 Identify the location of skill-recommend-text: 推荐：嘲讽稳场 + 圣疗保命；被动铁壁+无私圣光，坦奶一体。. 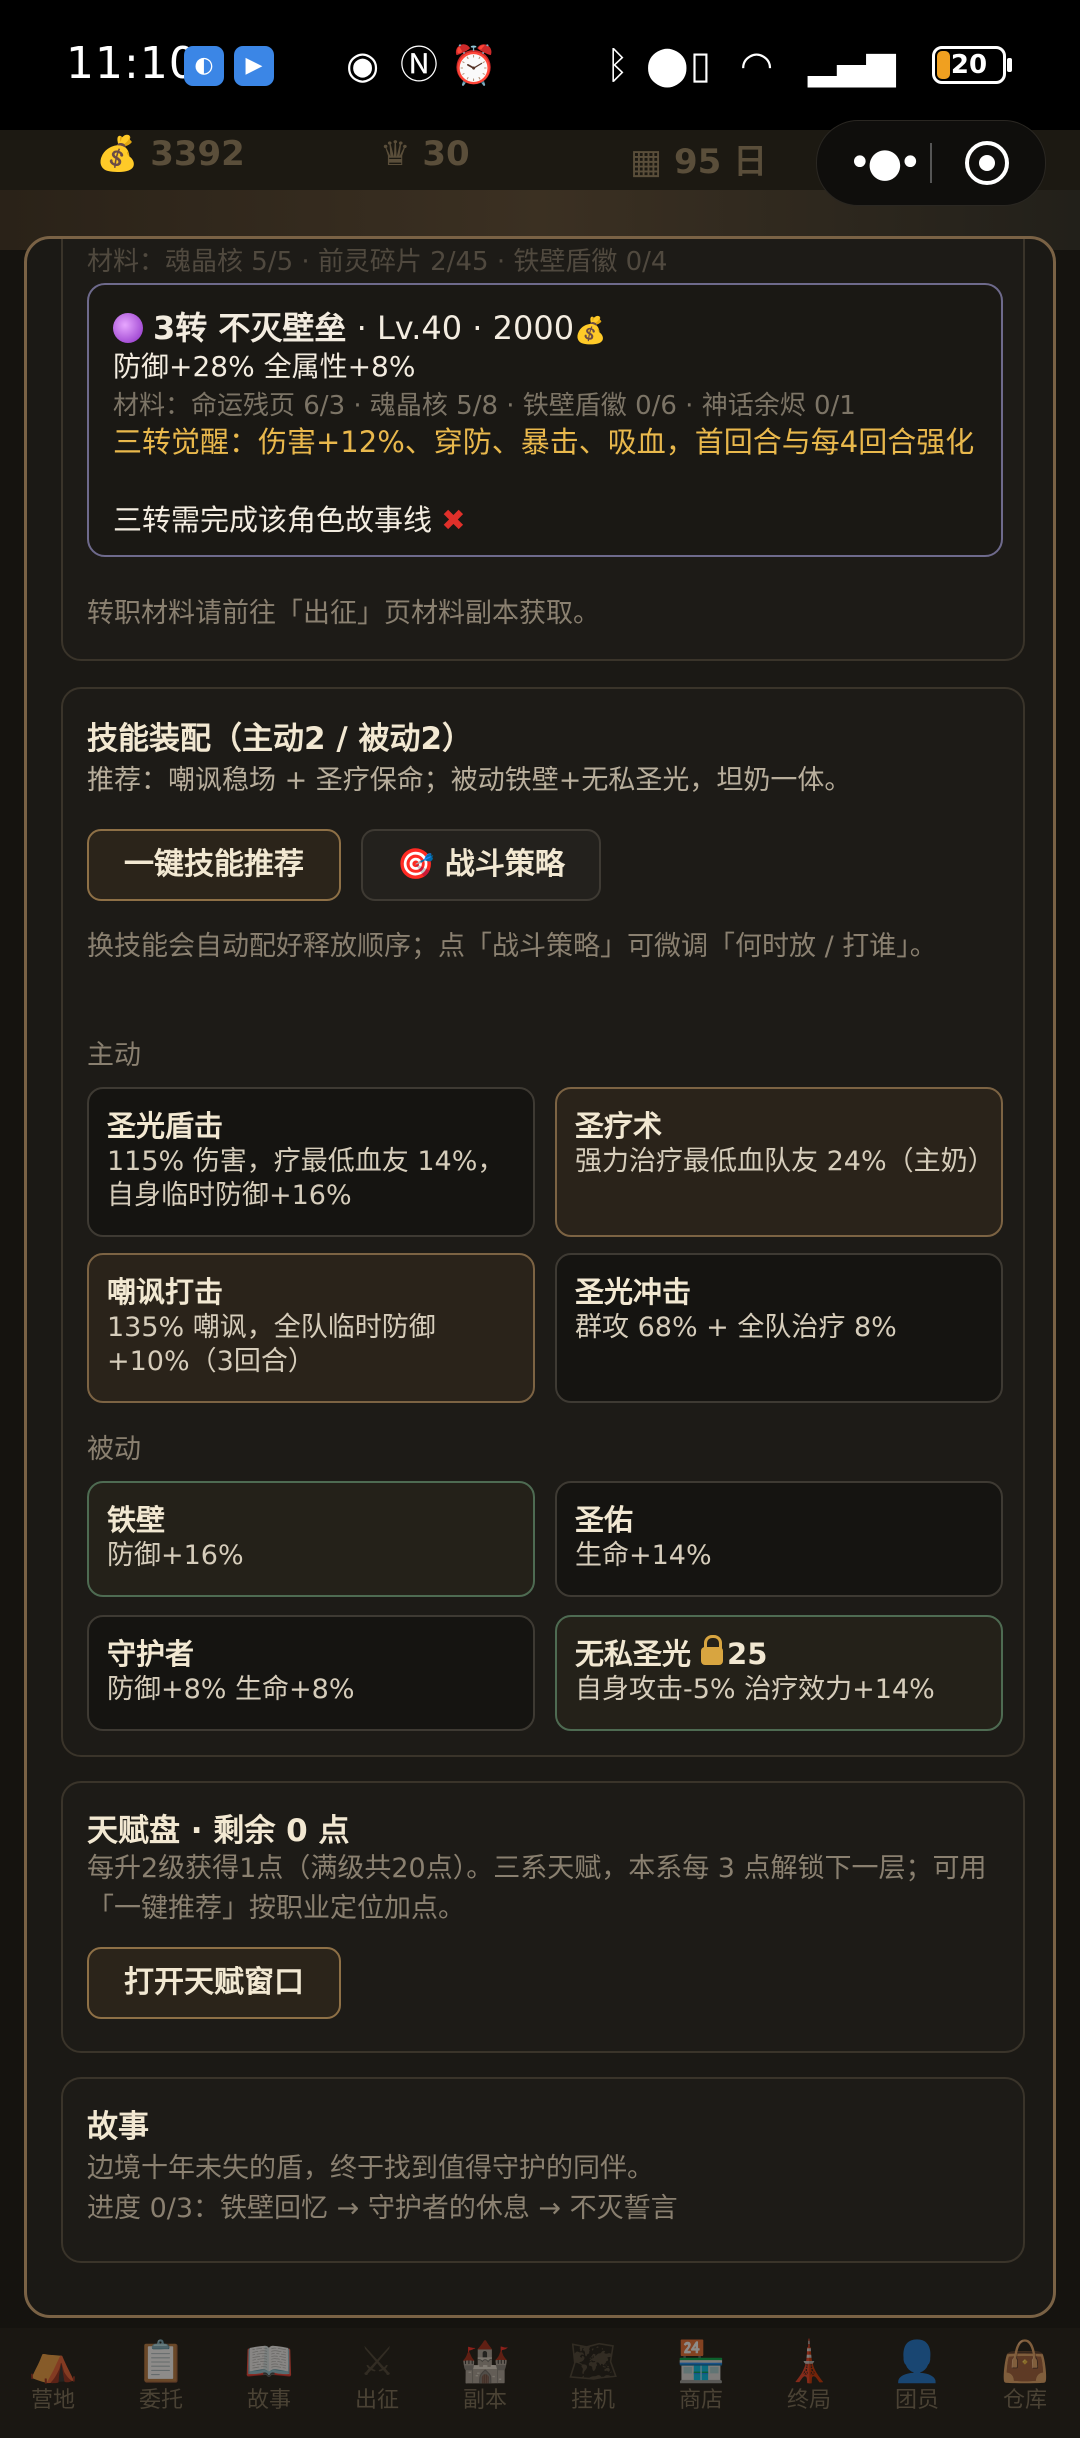
(469, 780).